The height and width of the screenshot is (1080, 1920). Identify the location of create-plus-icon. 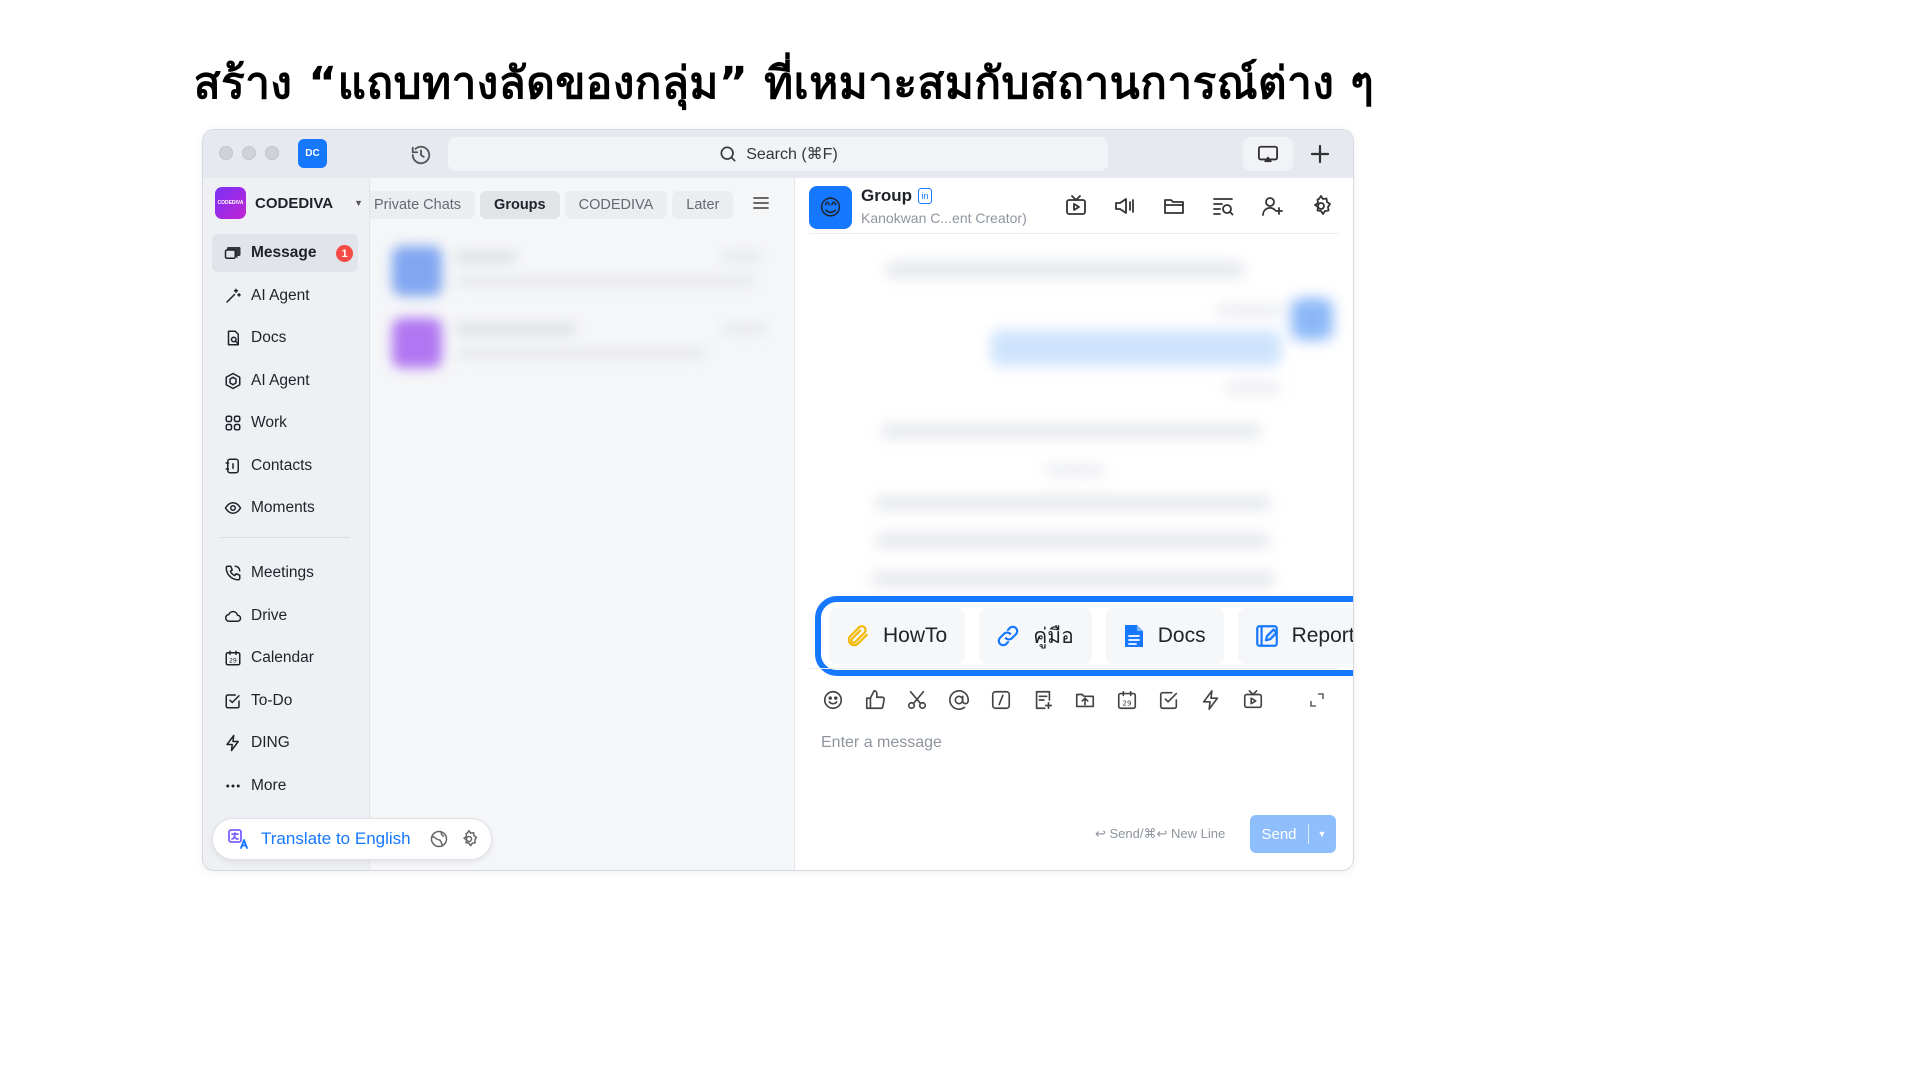
(1320, 154).